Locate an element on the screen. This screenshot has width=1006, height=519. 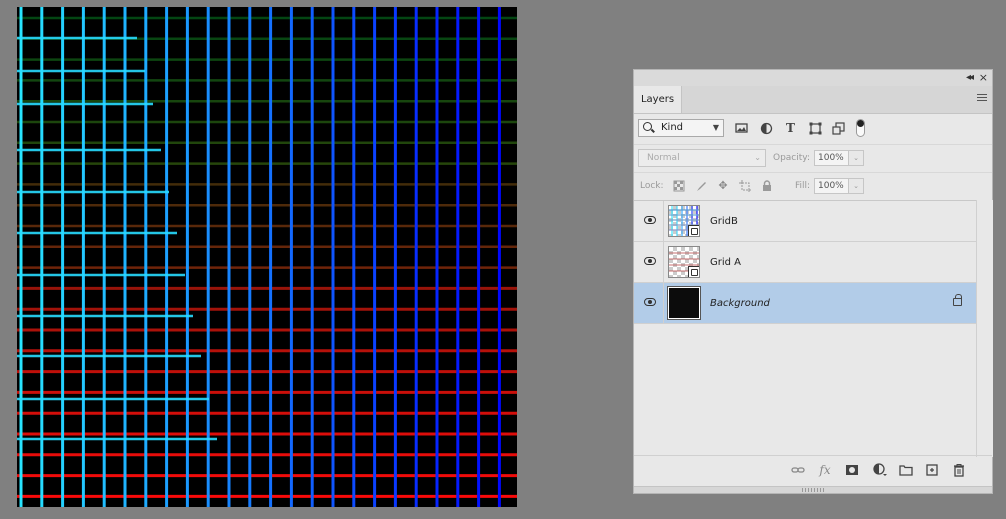
filter-kind-label: Kind is located at coordinates (672, 127).